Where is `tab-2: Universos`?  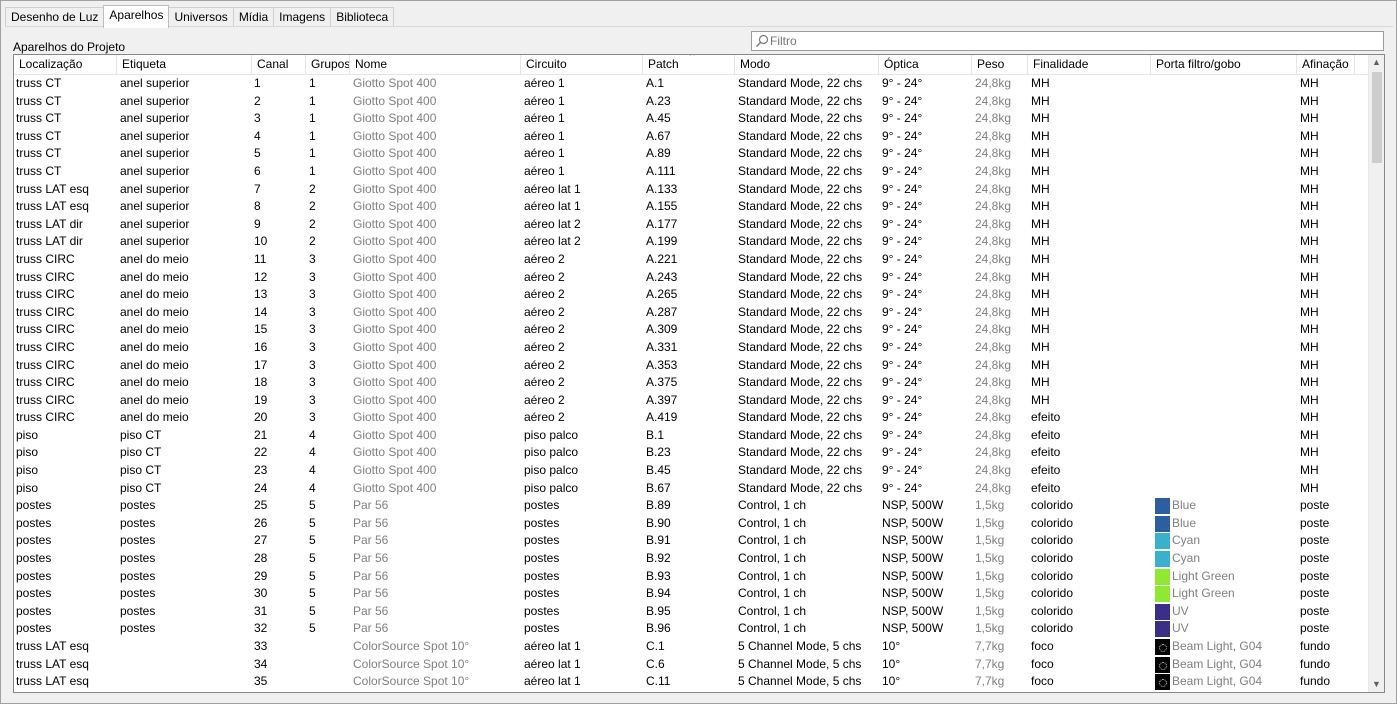 tab-2: Universos is located at coordinates (201, 17).